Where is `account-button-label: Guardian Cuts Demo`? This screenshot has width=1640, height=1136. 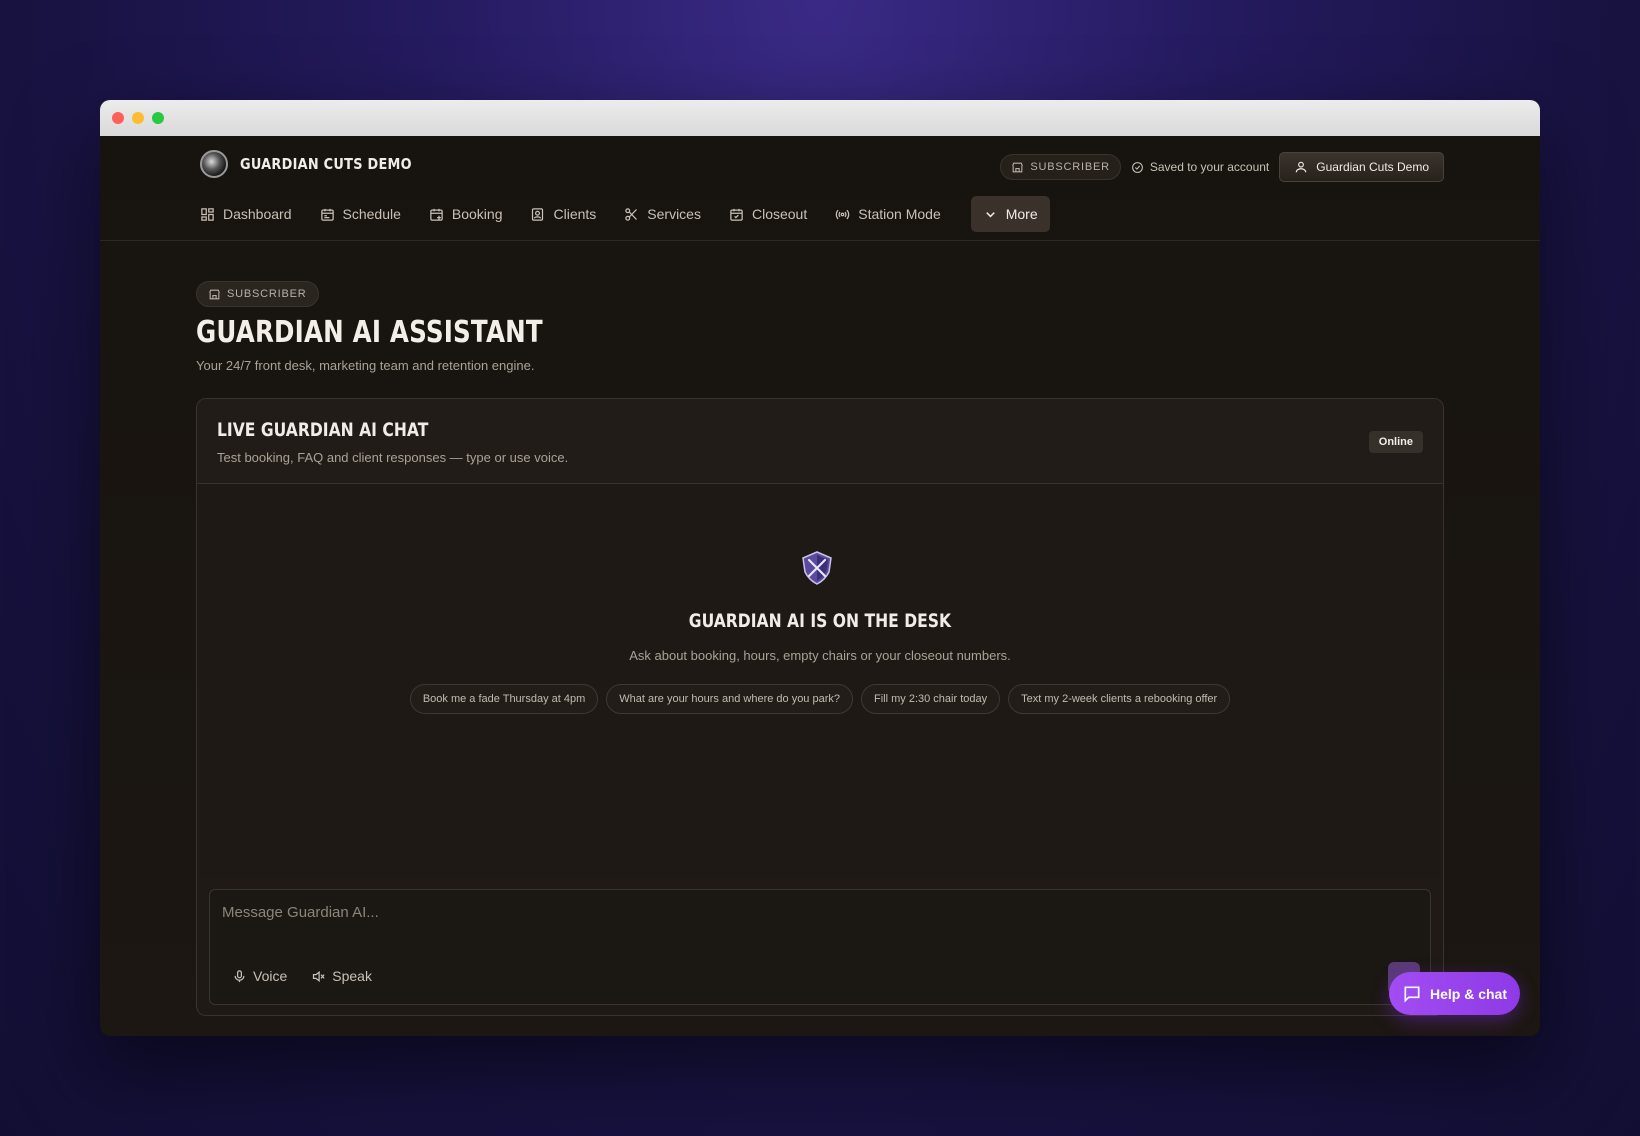
account-button-label: Guardian Cuts Demo is located at coordinates (1372, 167).